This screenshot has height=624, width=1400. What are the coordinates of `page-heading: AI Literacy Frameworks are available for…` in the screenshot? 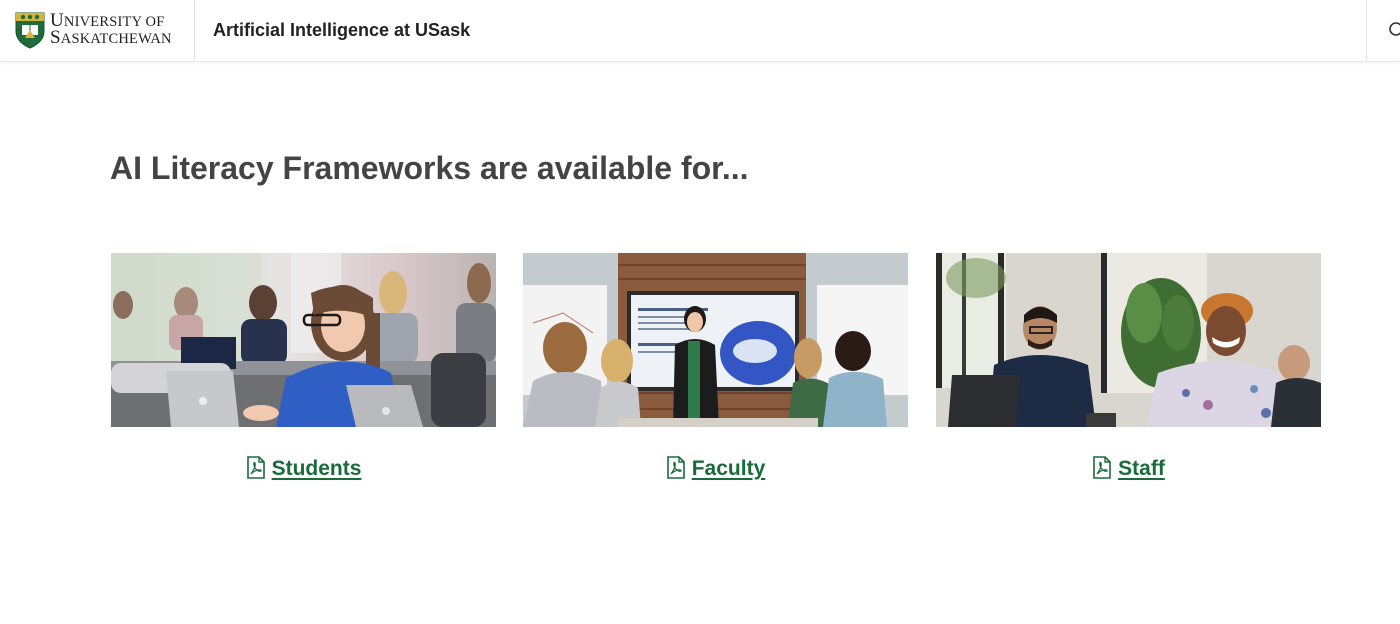 It's located at (429, 168).